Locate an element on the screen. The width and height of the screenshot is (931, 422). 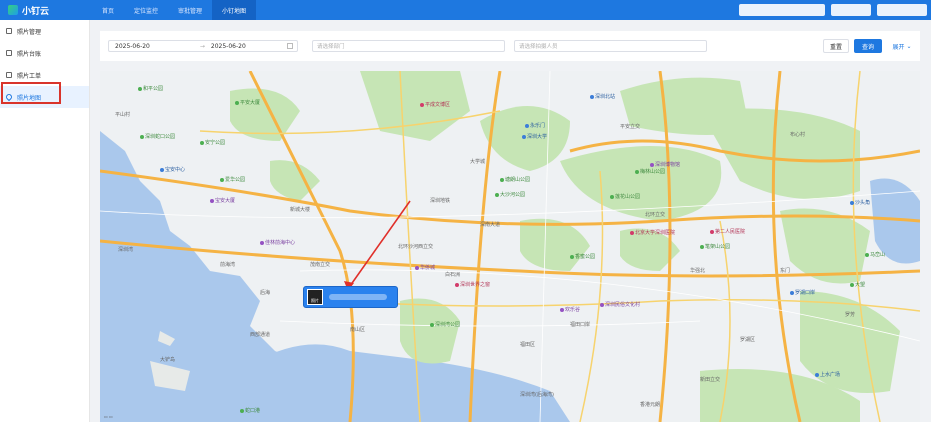
top-navbar: 小钉云 首页 定位监控 审批管理 小钉地图 is located at coordinates (465, 10).